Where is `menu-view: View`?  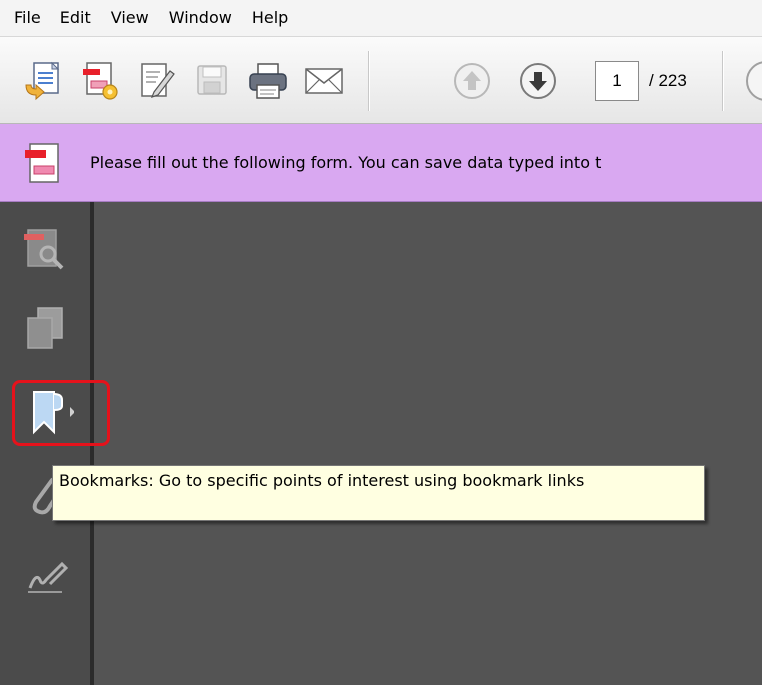
menu-view: View is located at coordinates (130, 18).